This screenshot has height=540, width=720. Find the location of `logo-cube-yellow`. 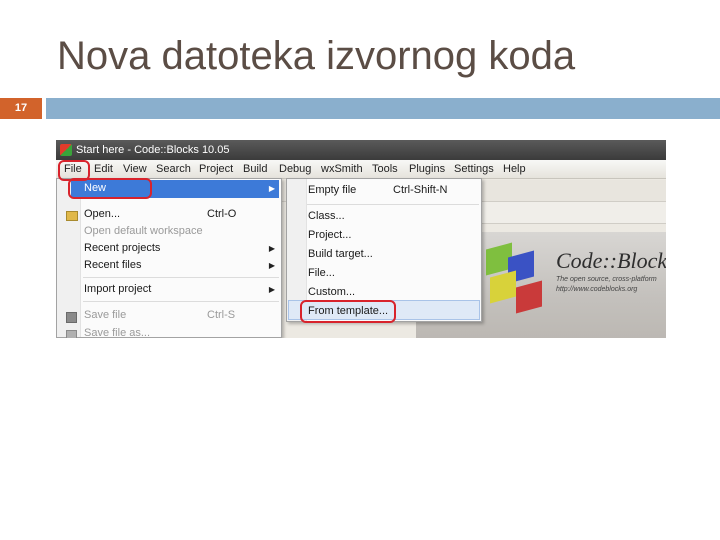

logo-cube-yellow is located at coordinates (503, 287).